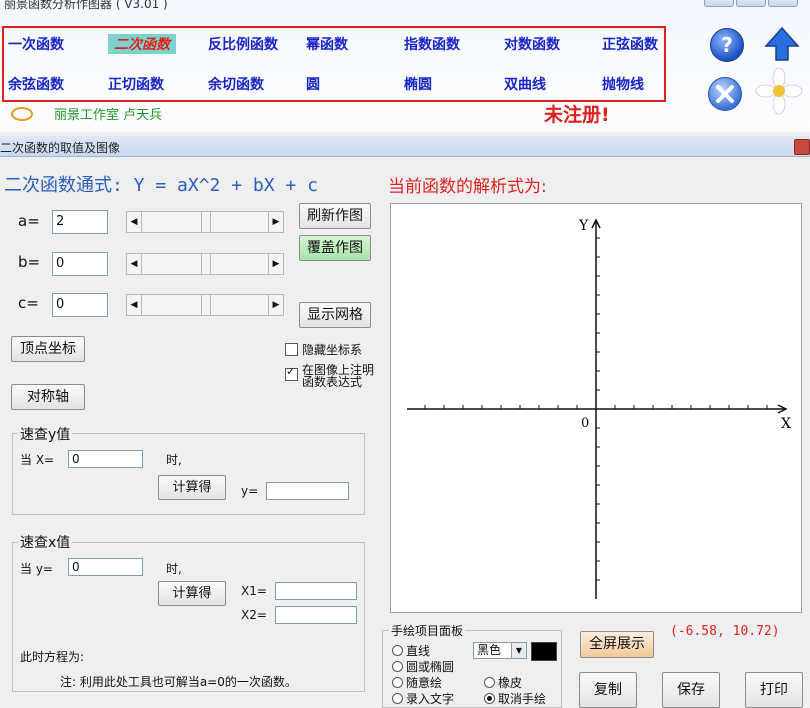  I want to click on quick-x-x2-result, so click(316, 615).